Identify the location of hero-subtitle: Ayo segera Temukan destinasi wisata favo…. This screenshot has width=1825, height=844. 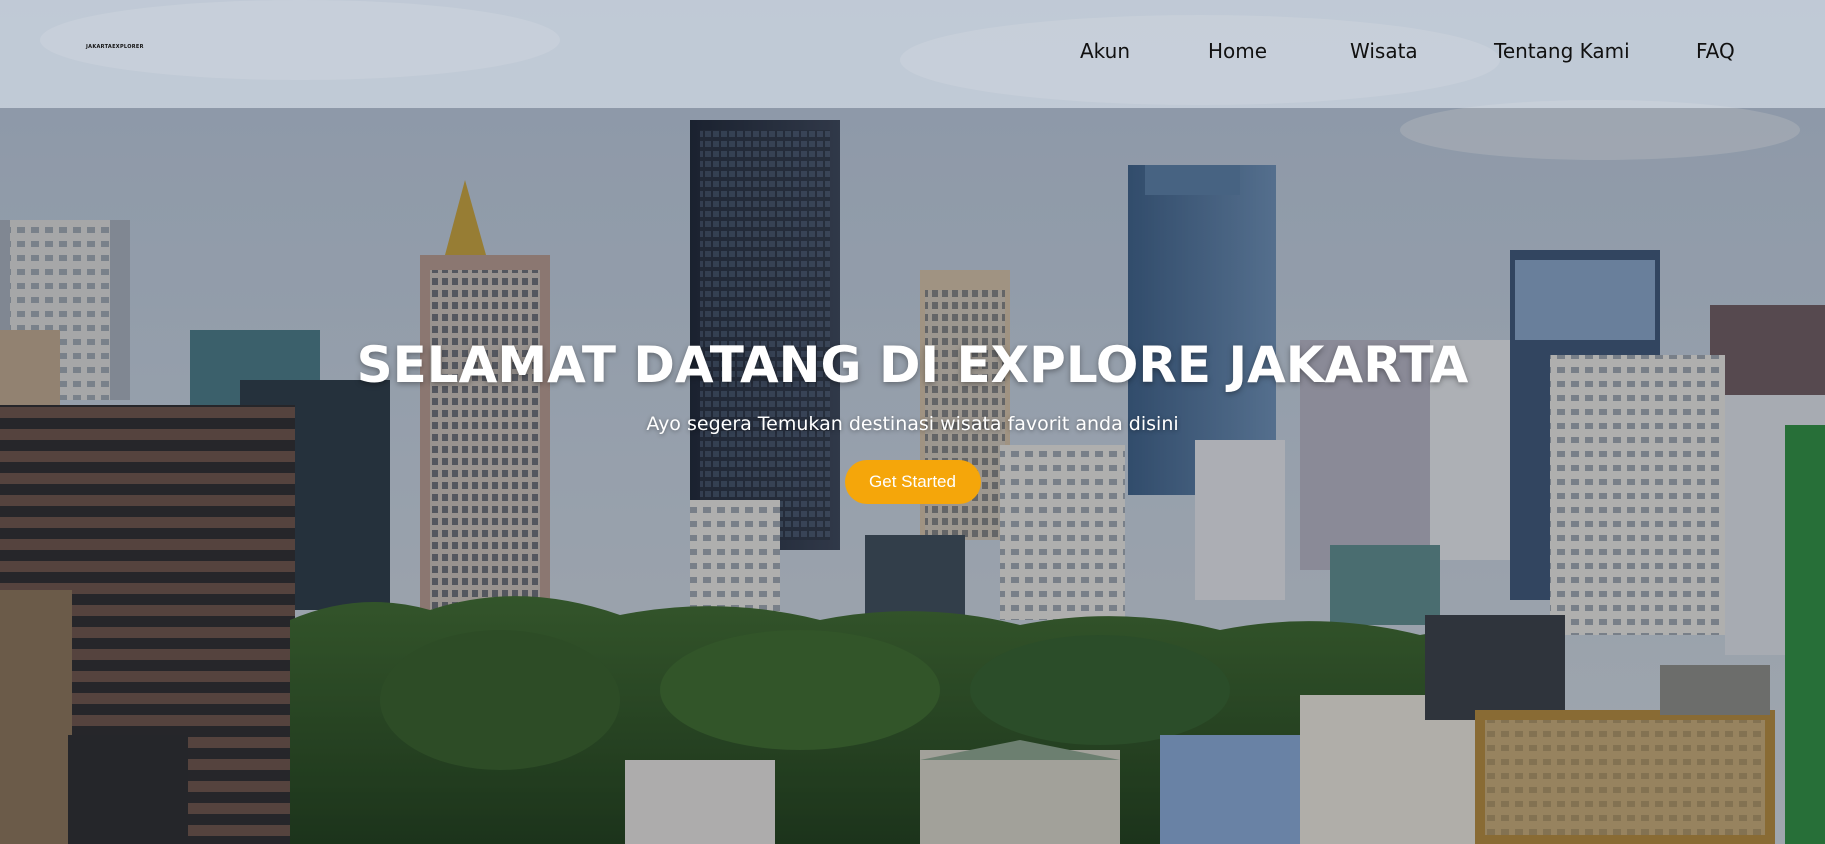
(912, 424).